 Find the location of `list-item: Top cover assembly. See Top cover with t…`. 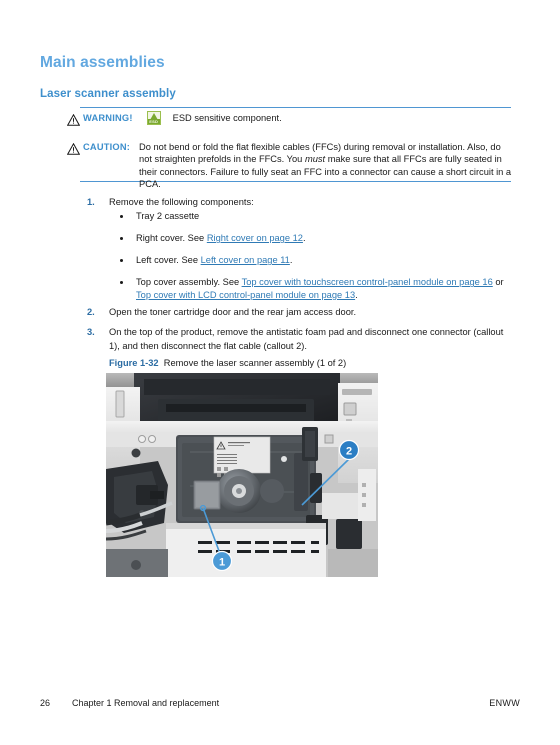

list-item: Top cover assembly. See Top cover with t… is located at coordinates (315, 288).